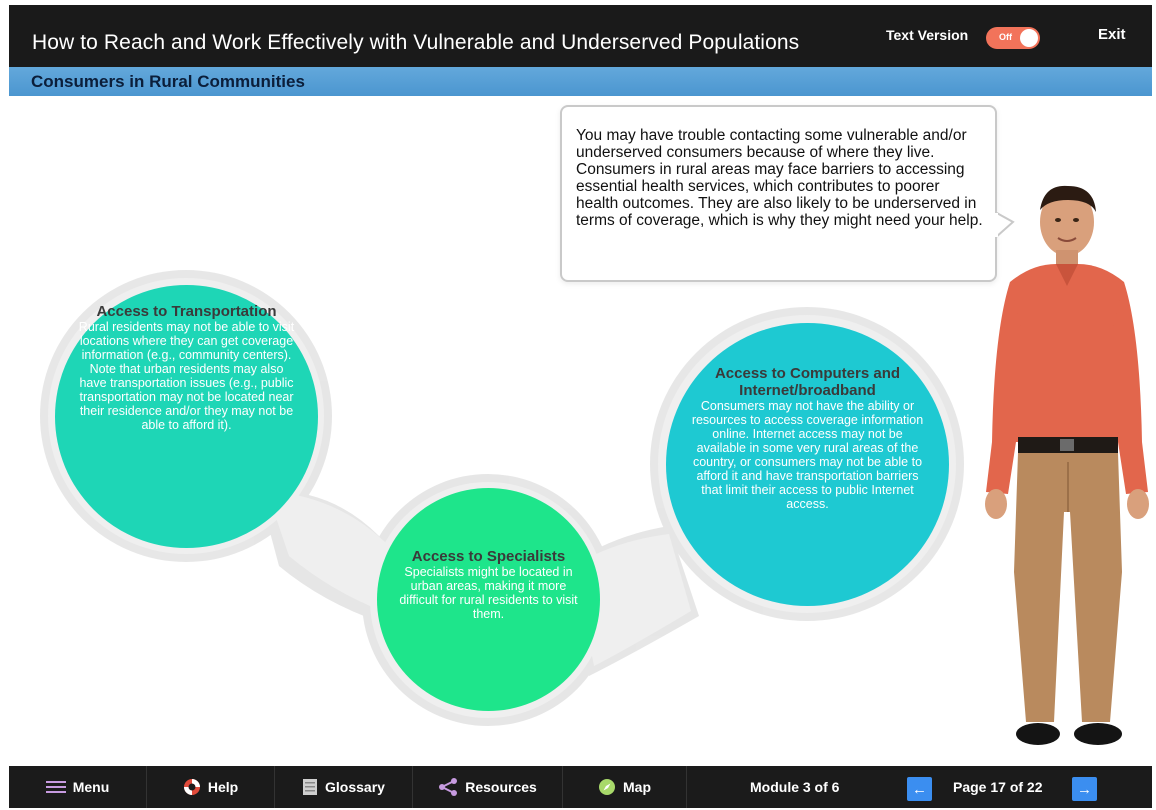 Image resolution: width=1156 pixels, height=810 pixels. I want to click on page-indicator: Page 17 of 22, so click(998, 787).